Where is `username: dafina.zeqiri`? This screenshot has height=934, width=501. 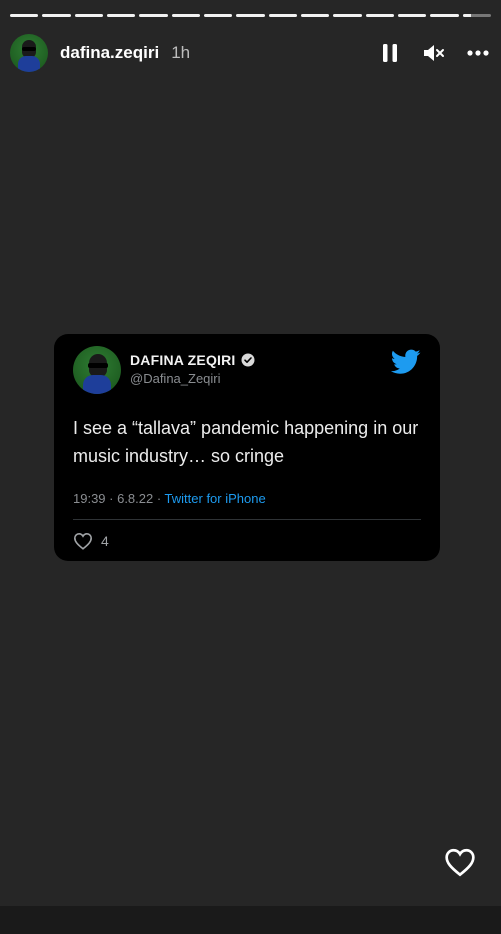 username: dafina.zeqiri is located at coordinates (109, 53).